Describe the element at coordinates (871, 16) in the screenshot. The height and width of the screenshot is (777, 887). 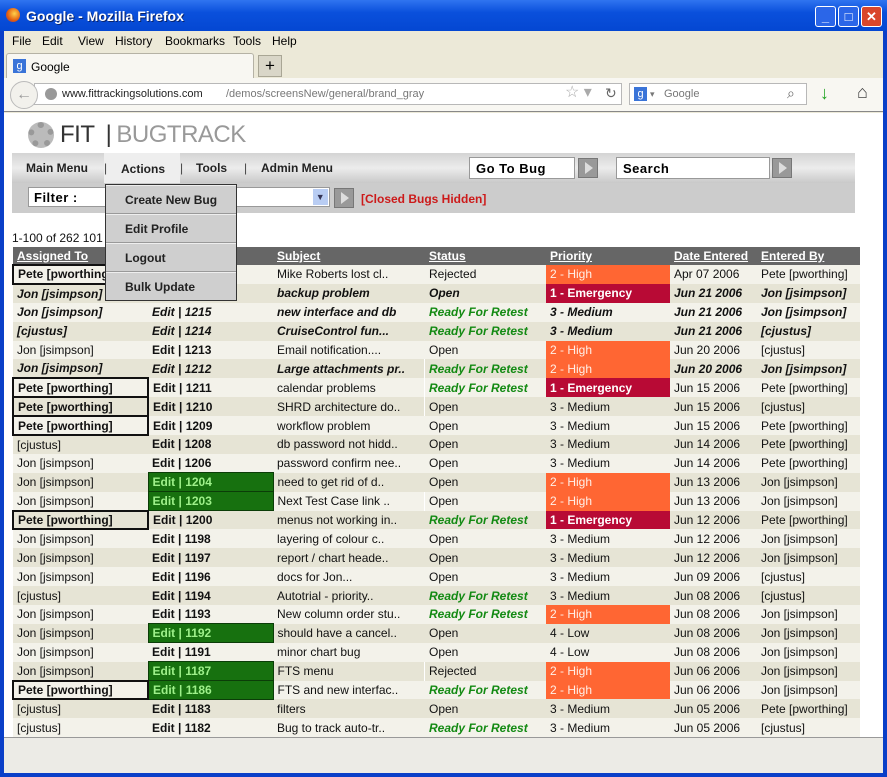
I see `close-button: ✕` at that location.